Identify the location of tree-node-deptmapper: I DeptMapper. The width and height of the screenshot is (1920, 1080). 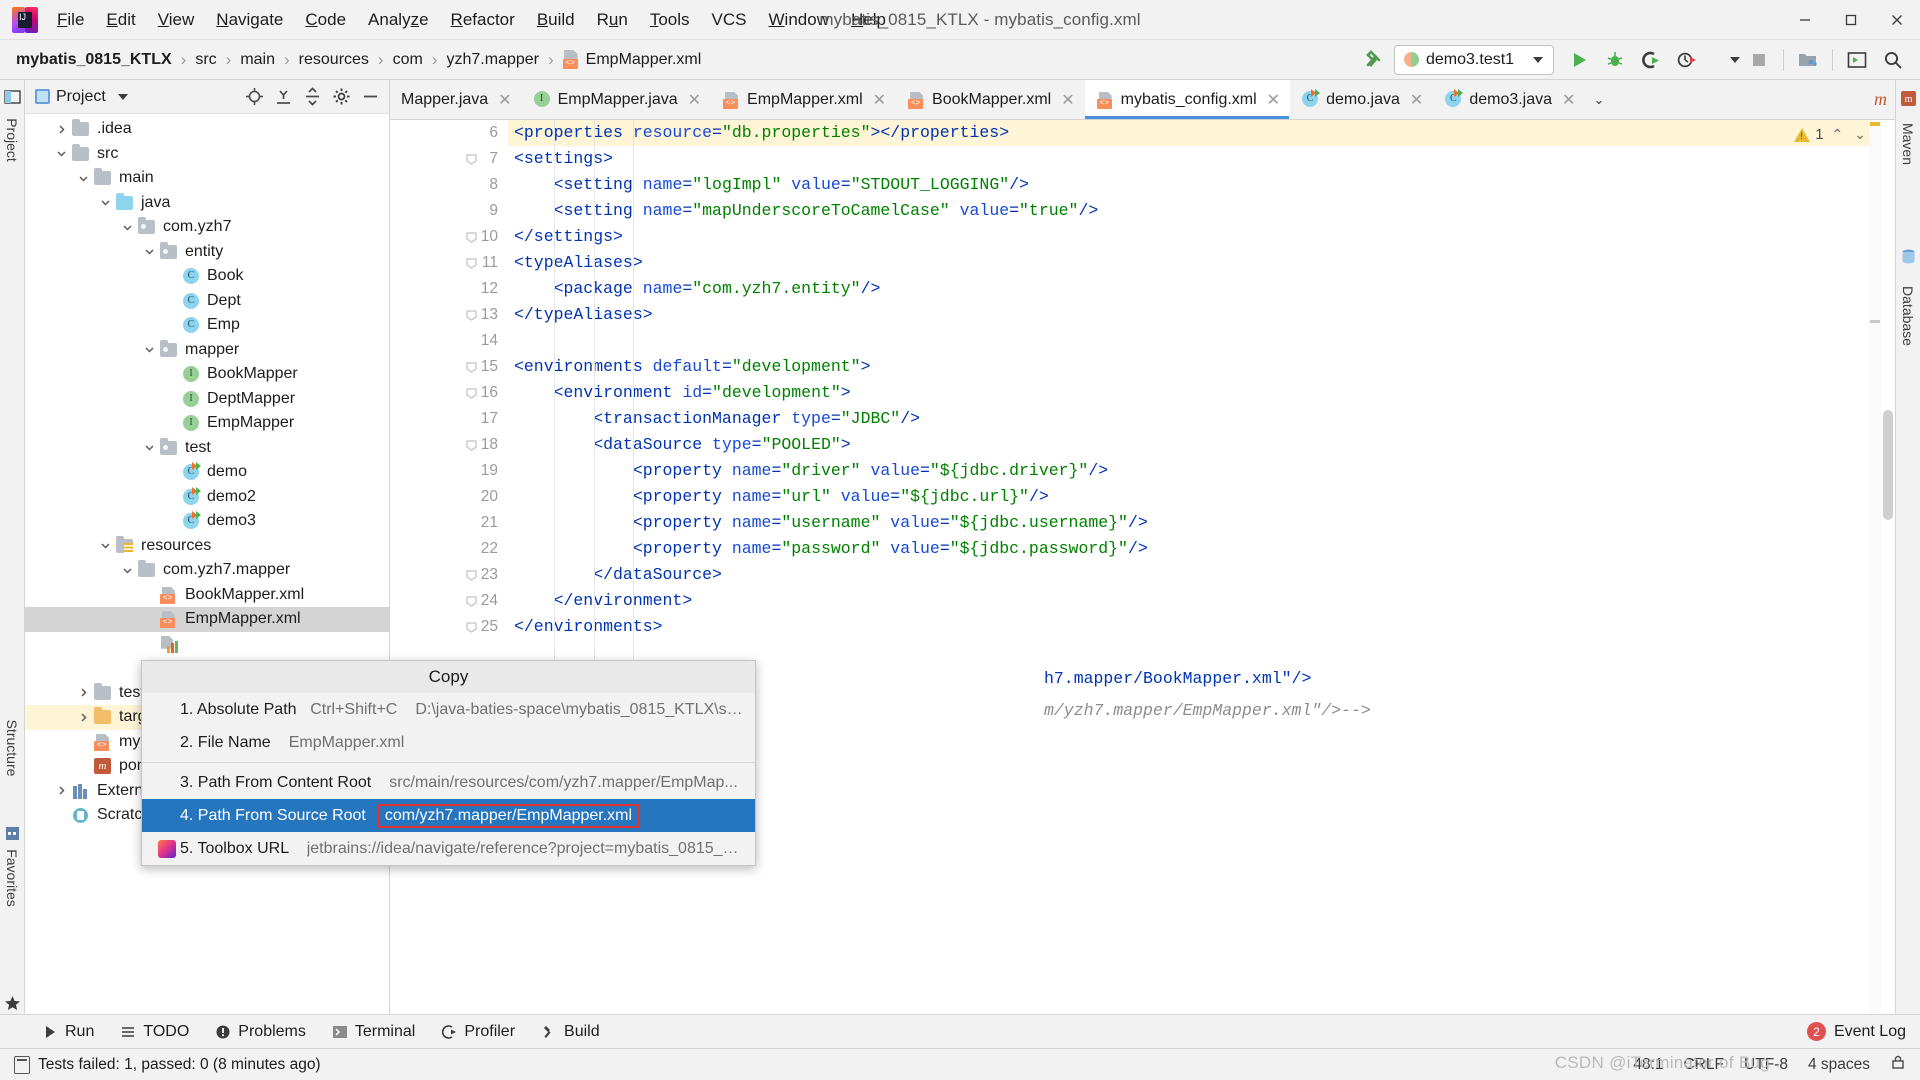
(207, 399).